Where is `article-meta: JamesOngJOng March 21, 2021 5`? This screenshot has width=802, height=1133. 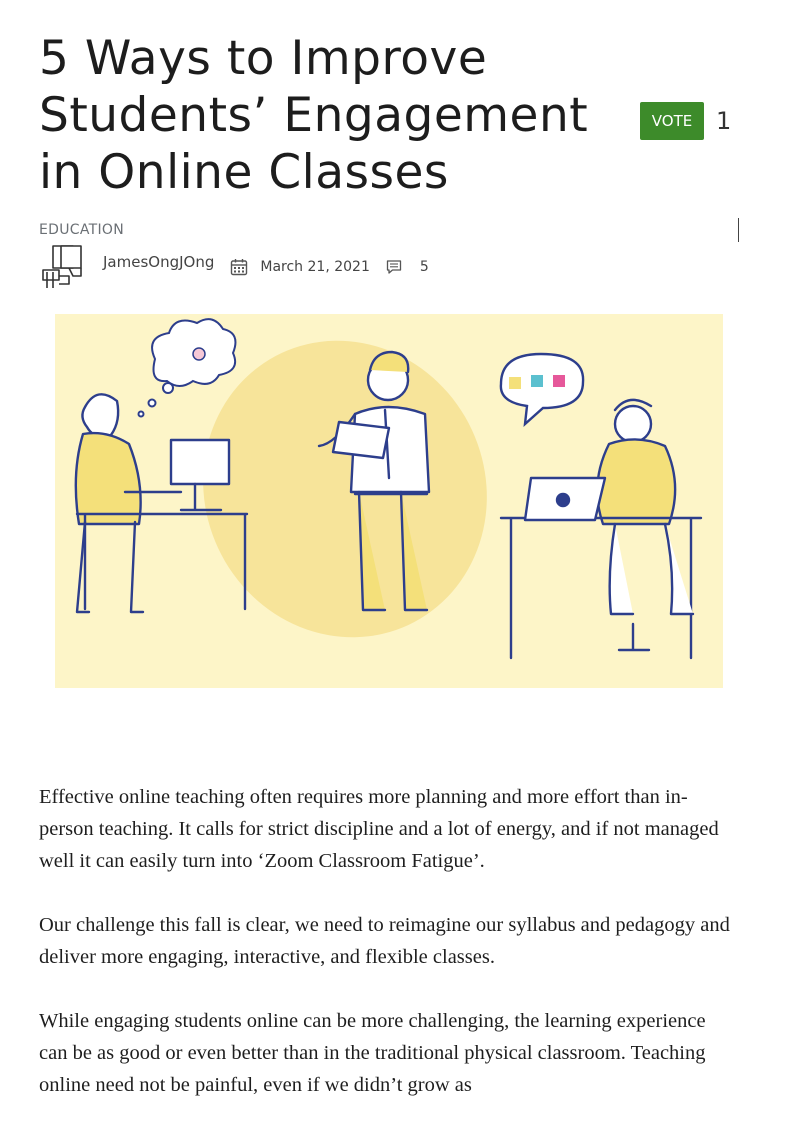 article-meta: JamesOngJOng March 21, 2021 5 is located at coordinates (234, 267).